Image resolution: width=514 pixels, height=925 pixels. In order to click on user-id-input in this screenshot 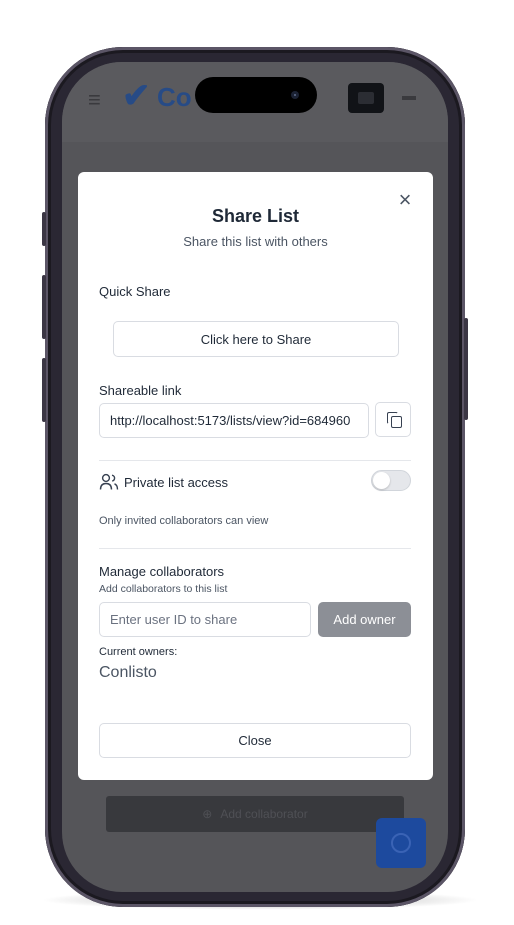, I will do `click(205, 619)`.